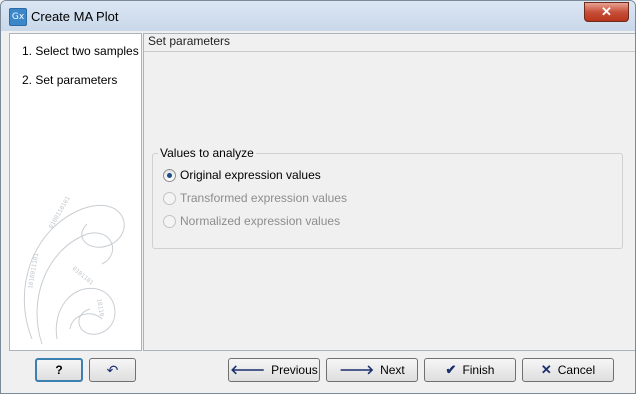  I want to click on next-button: 🡒 Next, so click(372, 370).